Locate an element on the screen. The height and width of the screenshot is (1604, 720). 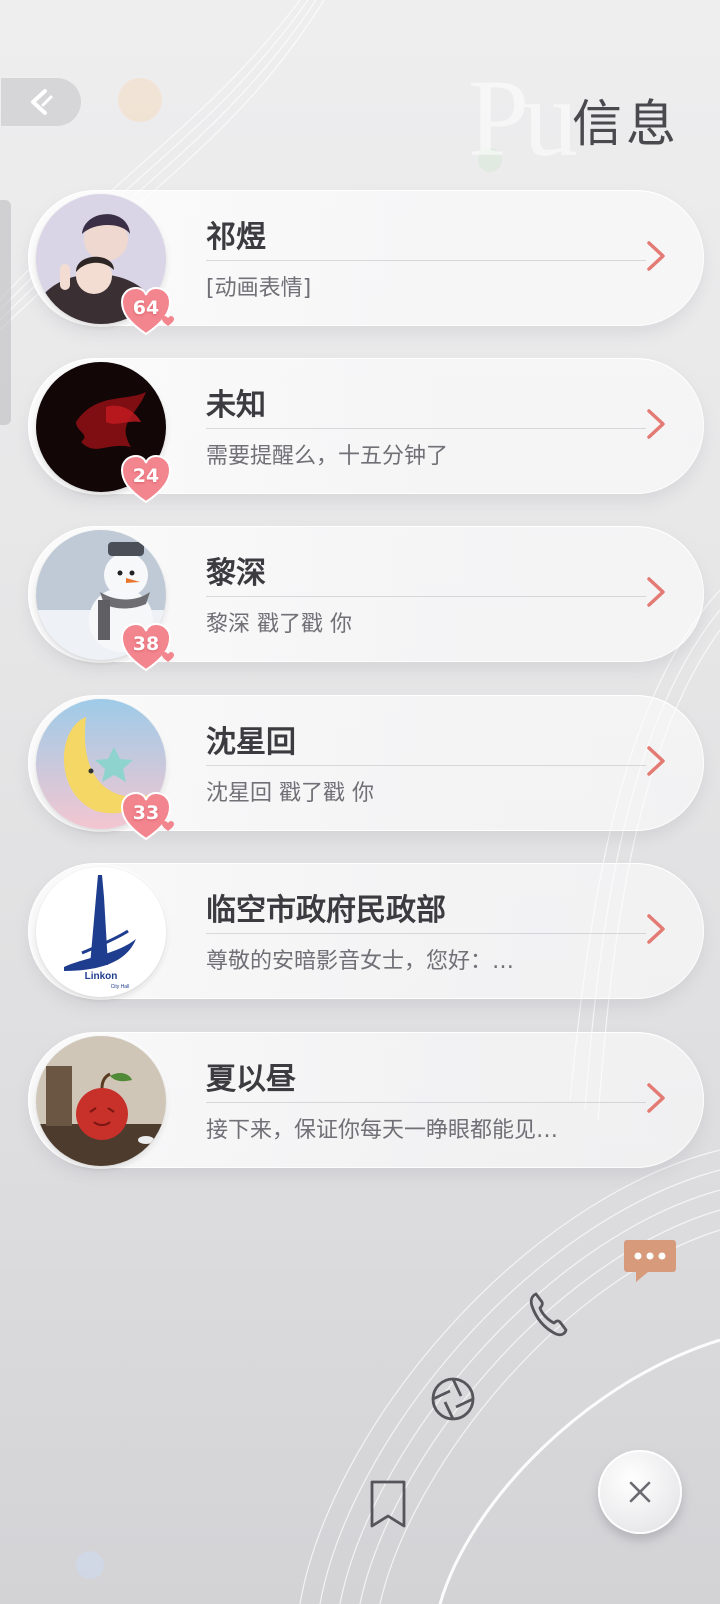
avatar is located at coordinates (101, 1101).